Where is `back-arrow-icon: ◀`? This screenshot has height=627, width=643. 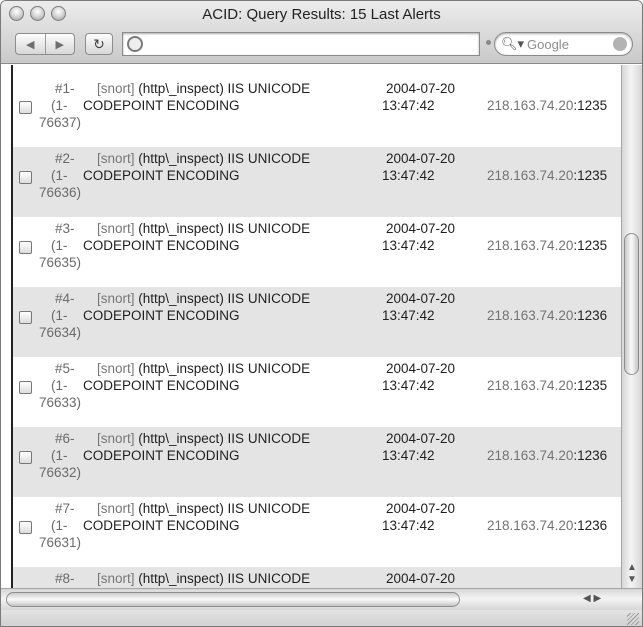
back-arrow-icon: ◀ is located at coordinates (30, 44).